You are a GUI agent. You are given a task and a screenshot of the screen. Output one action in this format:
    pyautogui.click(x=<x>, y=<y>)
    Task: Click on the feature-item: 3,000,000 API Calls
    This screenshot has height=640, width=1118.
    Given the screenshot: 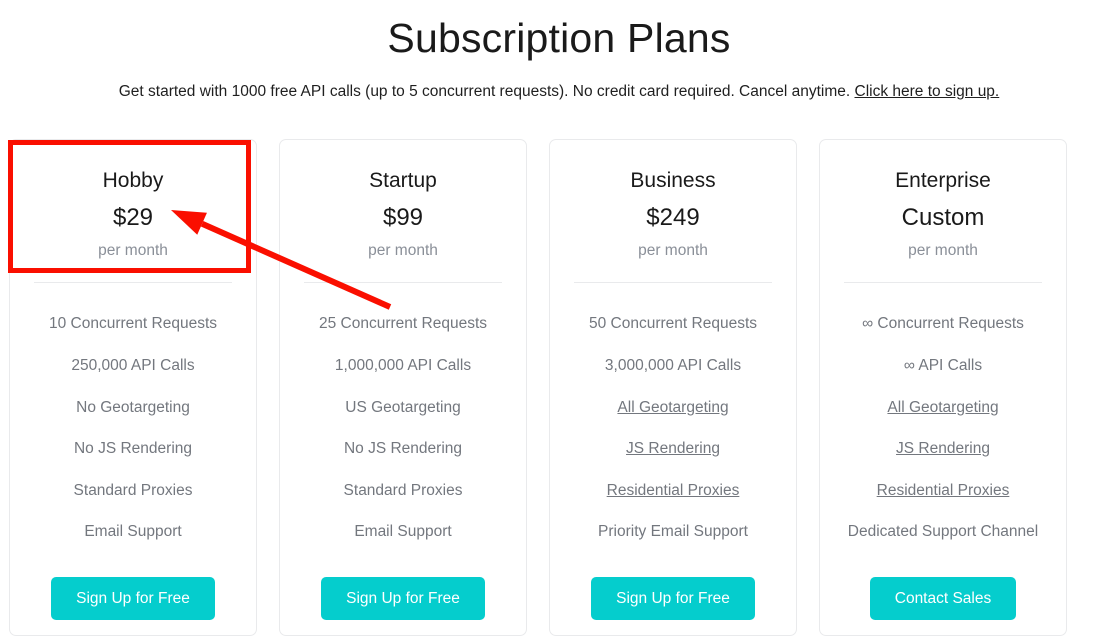 What is the action you would take?
    pyautogui.click(x=673, y=365)
    